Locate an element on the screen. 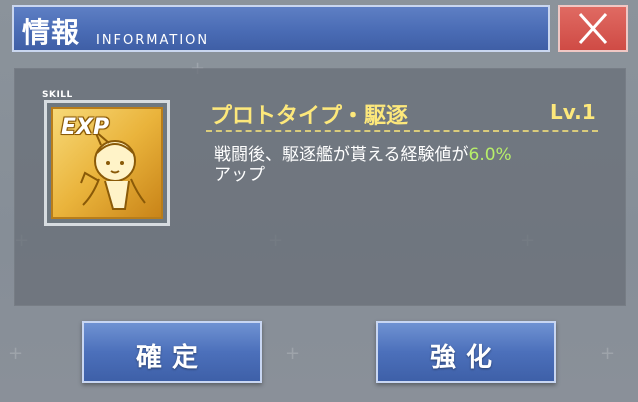 The height and width of the screenshot is (402, 638). exp-label: EXP is located at coordinates (85, 127).